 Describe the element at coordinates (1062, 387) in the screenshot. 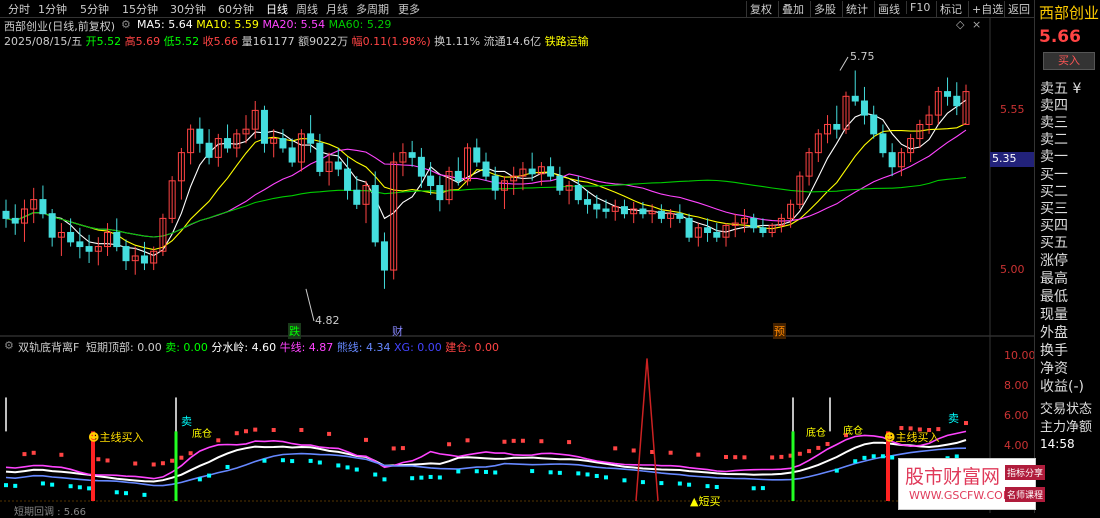

I see `quote-field-17: 收益(-)` at that location.